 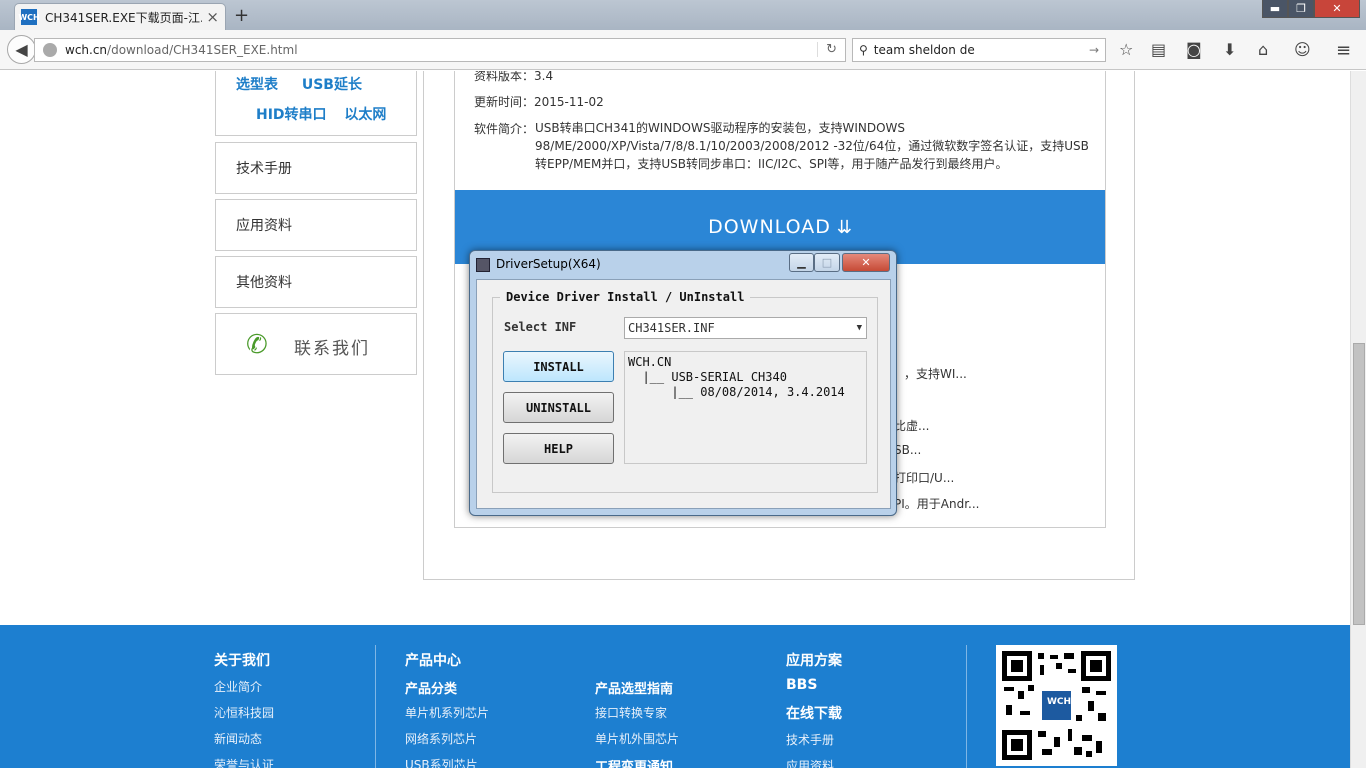 What do you see at coordinates (769, 227) in the screenshot?
I see `download-label: DOWNLOAD` at bounding box center [769, 227].